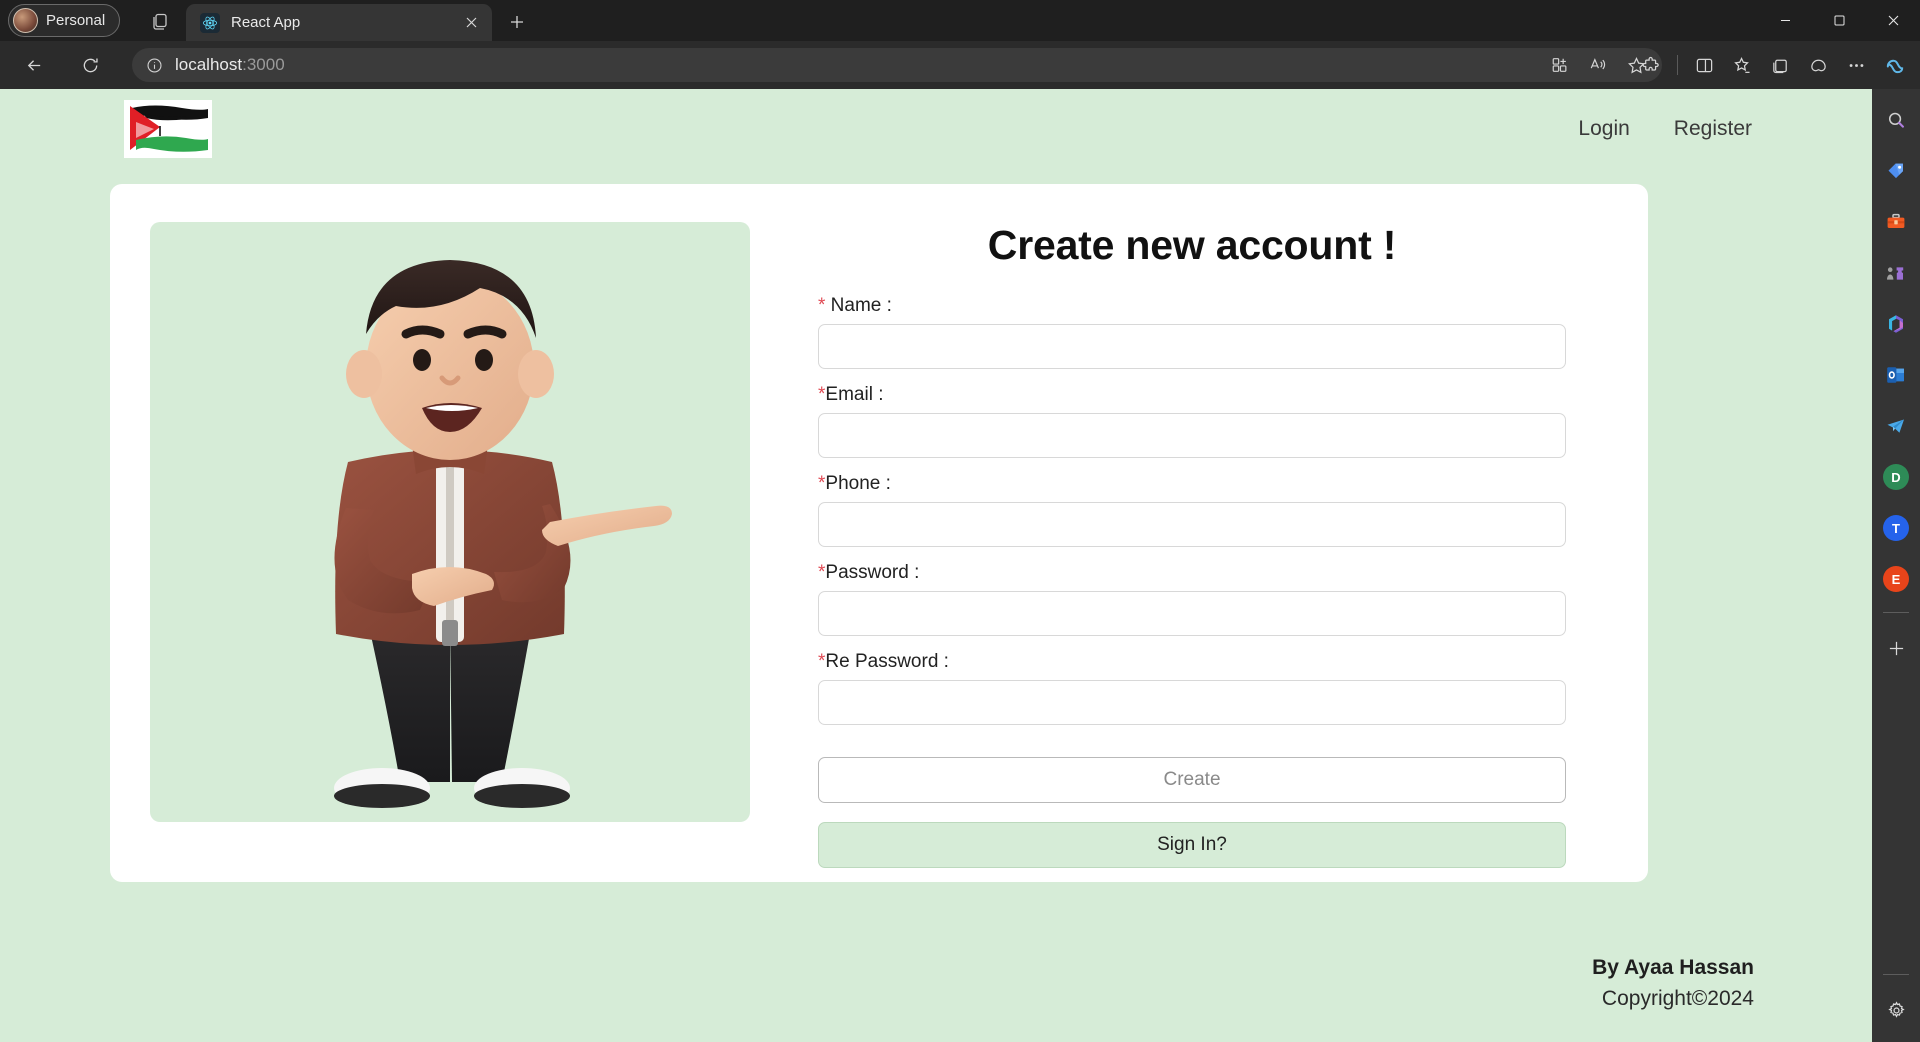 Image resolution: width=1920 pixels, height=1042 pixels. What do you see at coordinates (1192, 573) in the screenshot?
I see `label-password: *Password :` at bounding box center [1192, 573].